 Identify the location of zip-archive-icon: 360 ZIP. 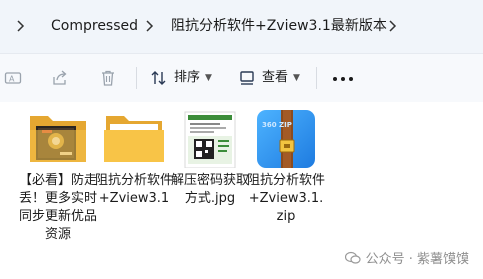
(286, 139).